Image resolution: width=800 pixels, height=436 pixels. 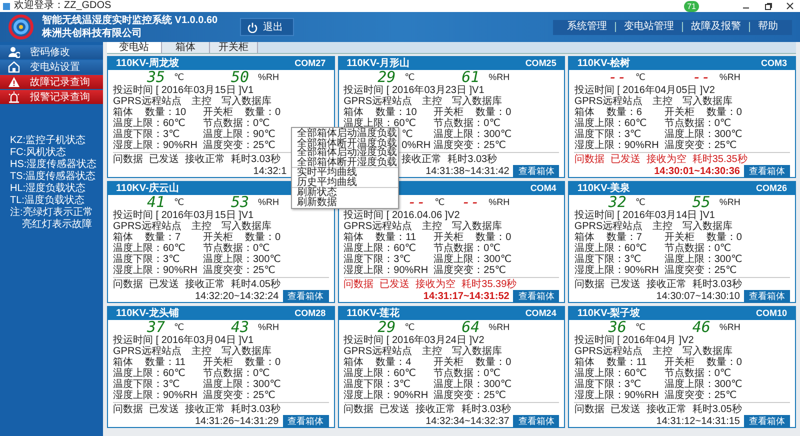 I want to click on nav-link: 帮助, so click(x=767, y=27).